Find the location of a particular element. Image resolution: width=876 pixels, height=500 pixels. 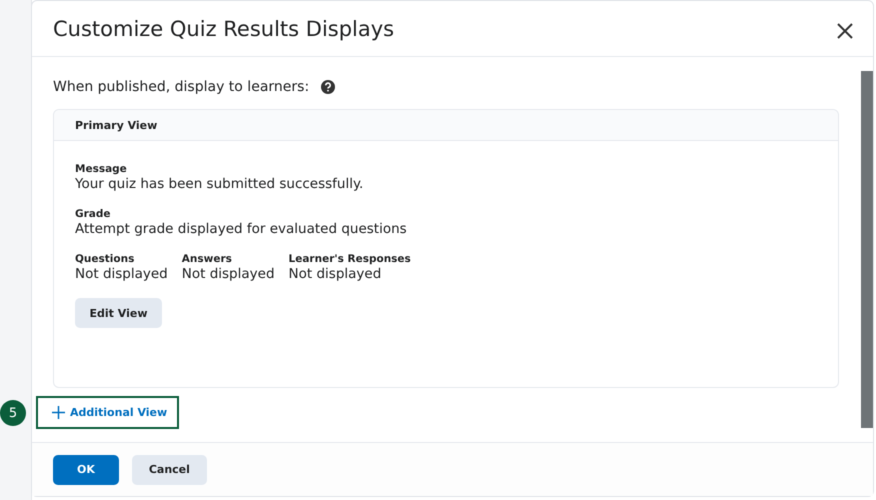

field-label: Answers is located at coordinates (207, 259).